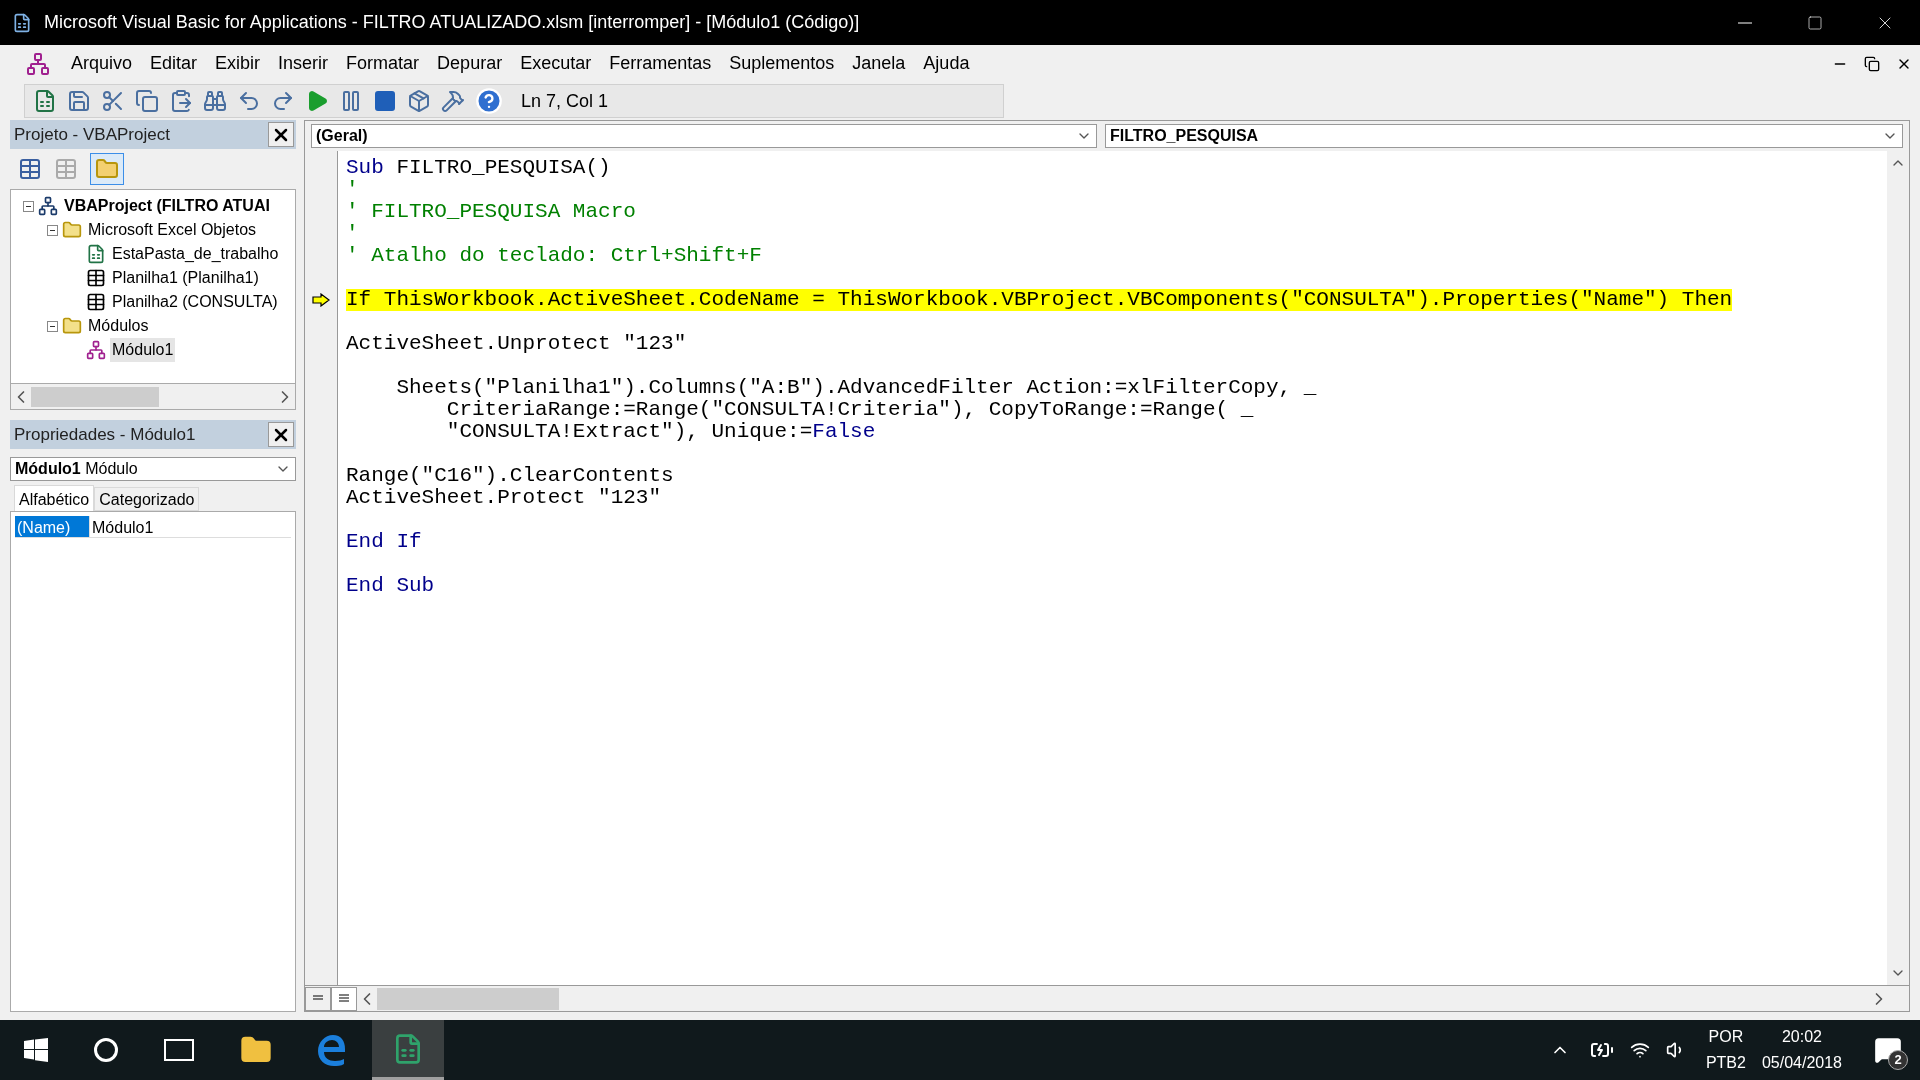 The width and height of the screenshot is (1920, 1080). I want to click on menu-item: Editar, so click(174, 63).